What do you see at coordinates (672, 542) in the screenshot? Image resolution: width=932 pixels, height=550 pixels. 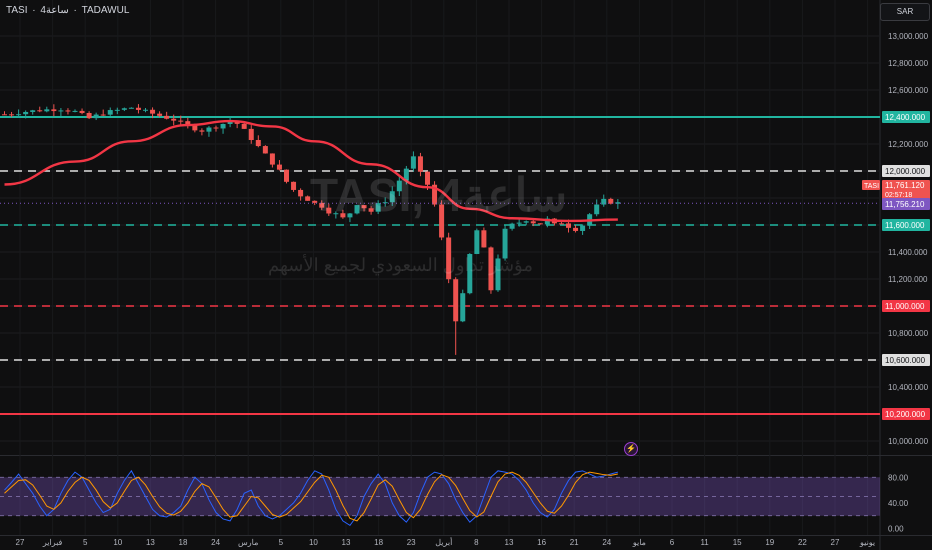 I see `x-tick-label: 6` at bounding box center [672, 542].